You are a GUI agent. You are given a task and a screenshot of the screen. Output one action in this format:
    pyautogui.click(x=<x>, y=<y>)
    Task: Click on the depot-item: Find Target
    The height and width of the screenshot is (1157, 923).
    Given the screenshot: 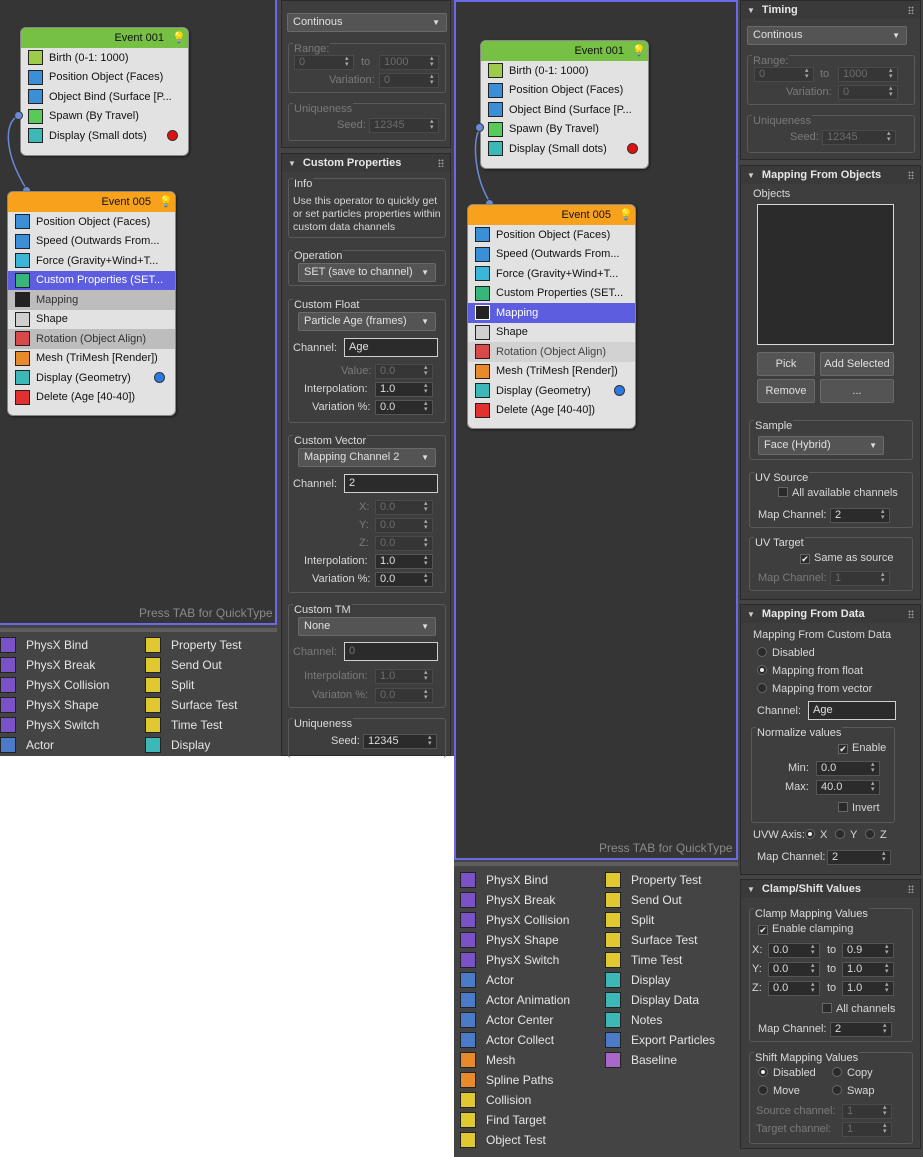 What is the action you would take?
    pyautogui.click(x=503, y=1120)
    